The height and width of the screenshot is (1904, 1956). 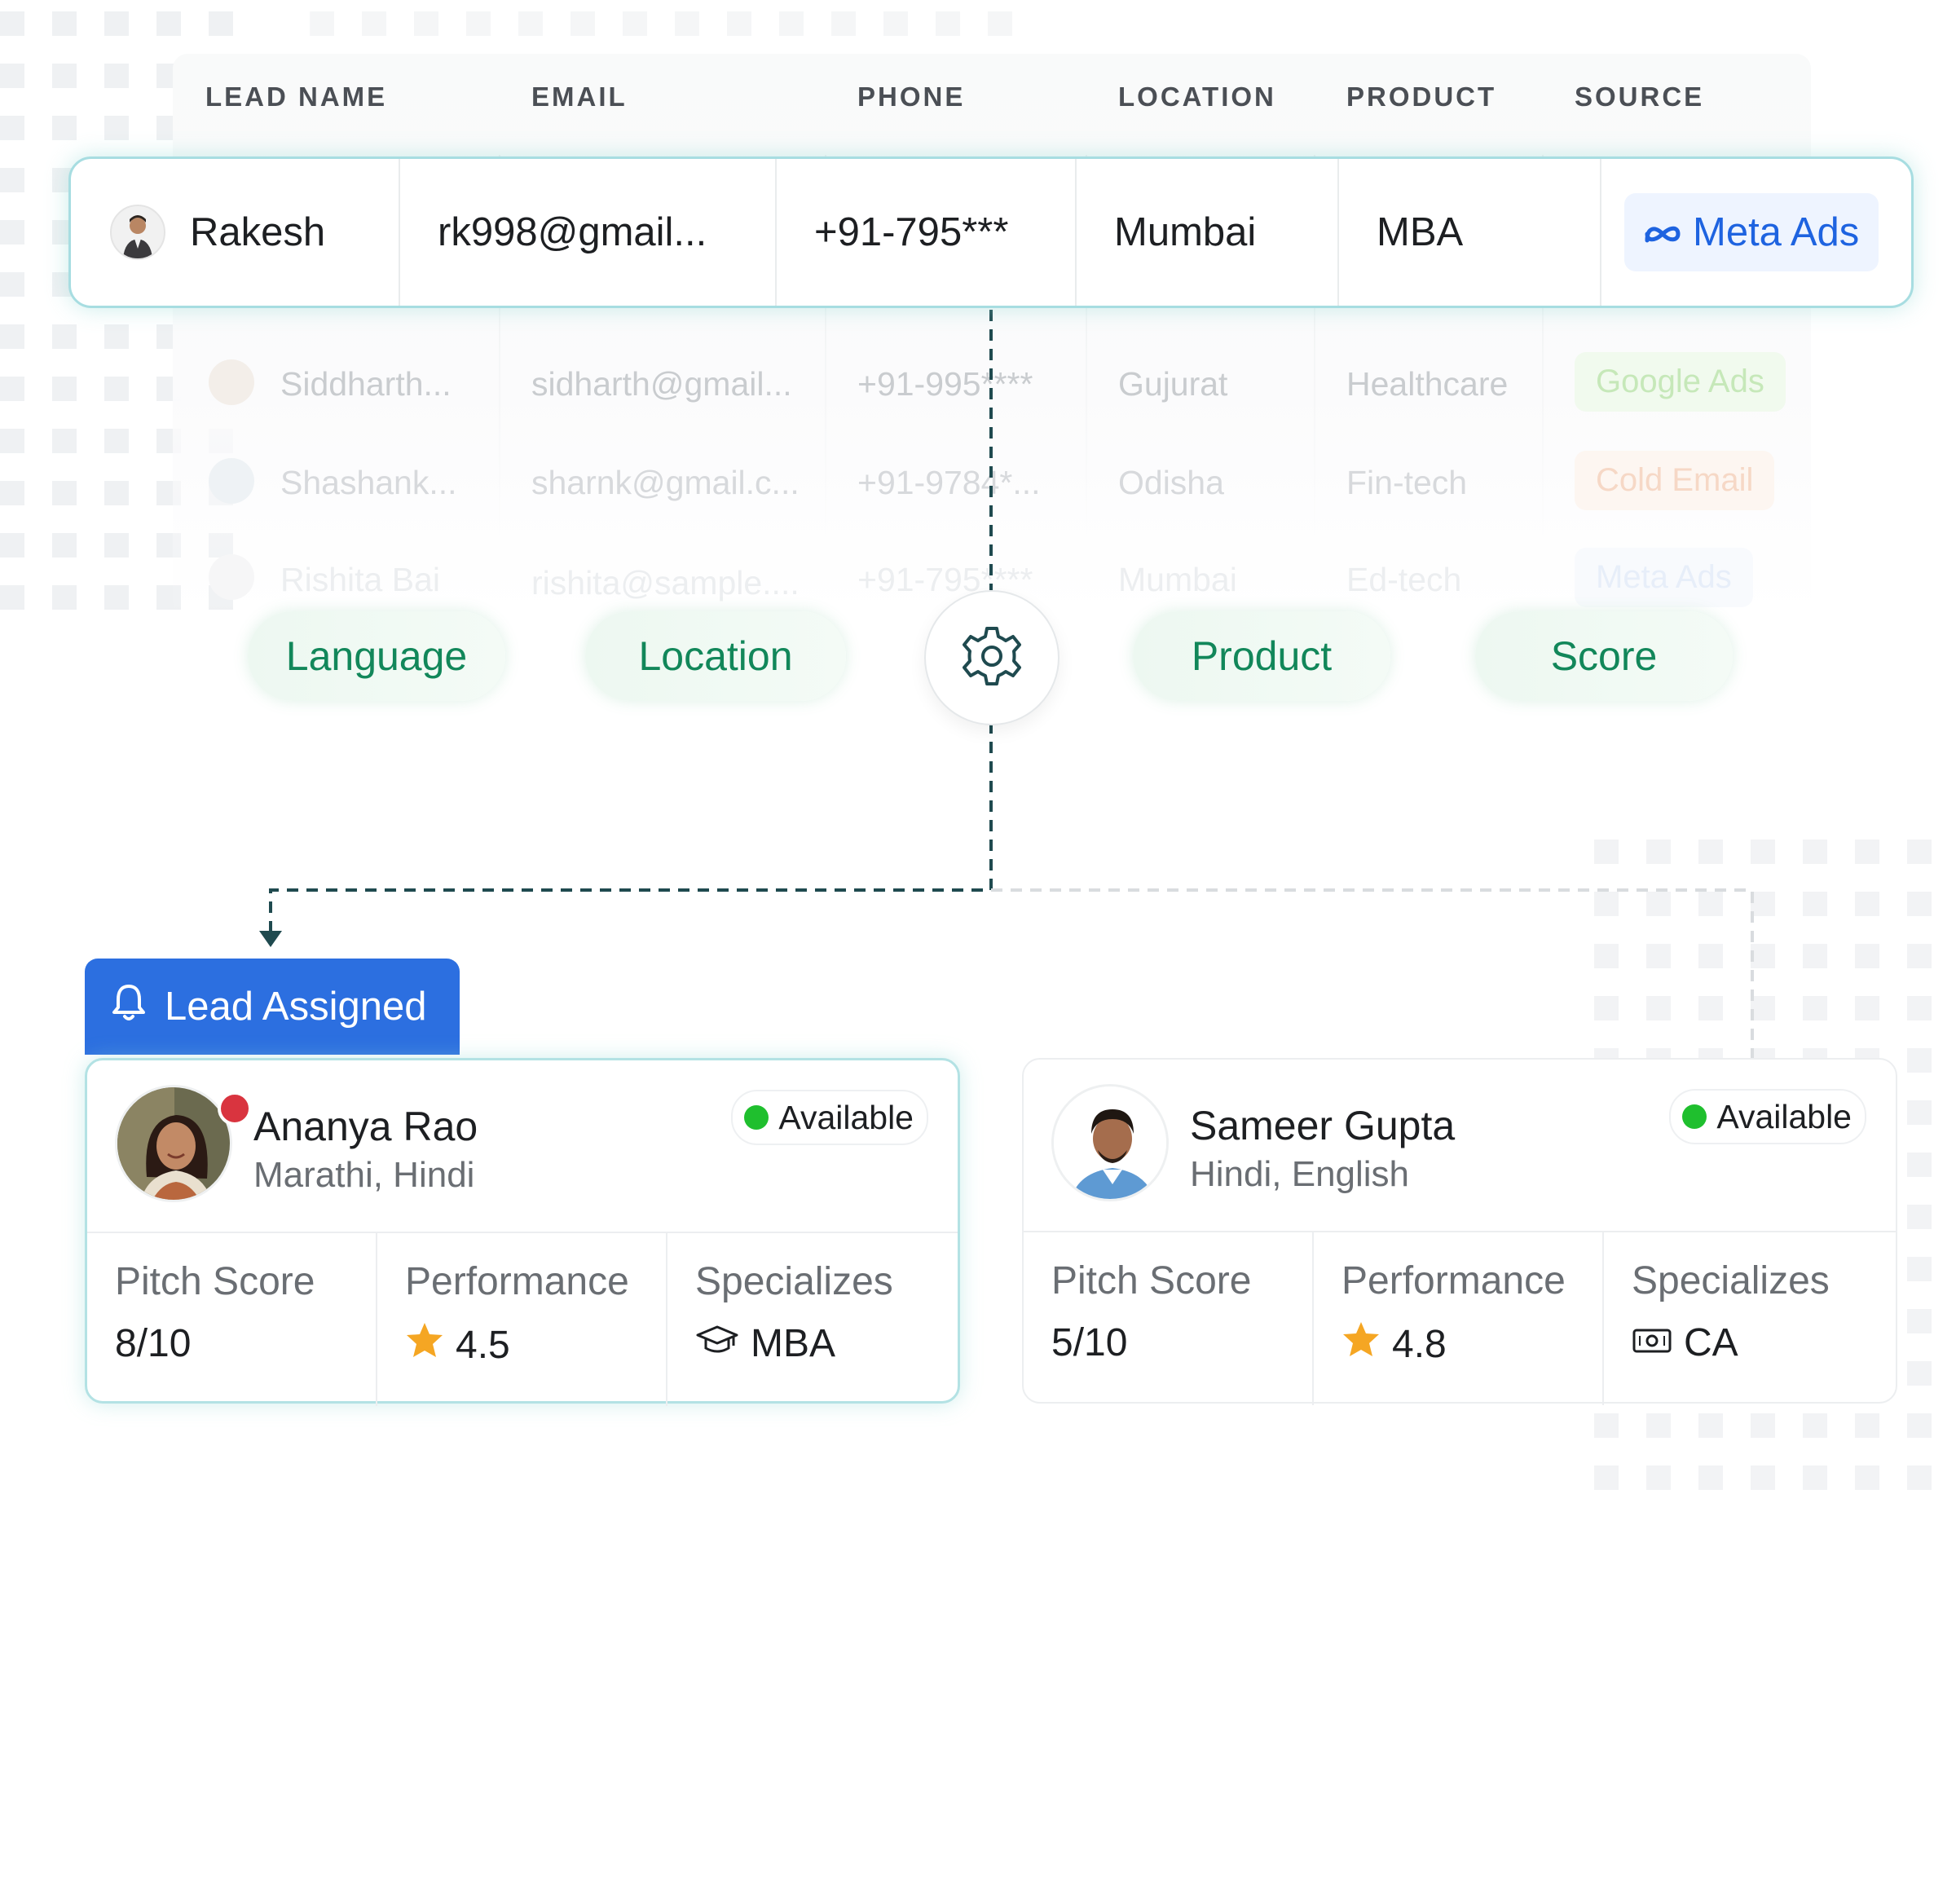 What do you see at coordinates (1776, 232) in the screenshot?
I see `source-label: Meta Ads` at bounding box center [1776, 232].